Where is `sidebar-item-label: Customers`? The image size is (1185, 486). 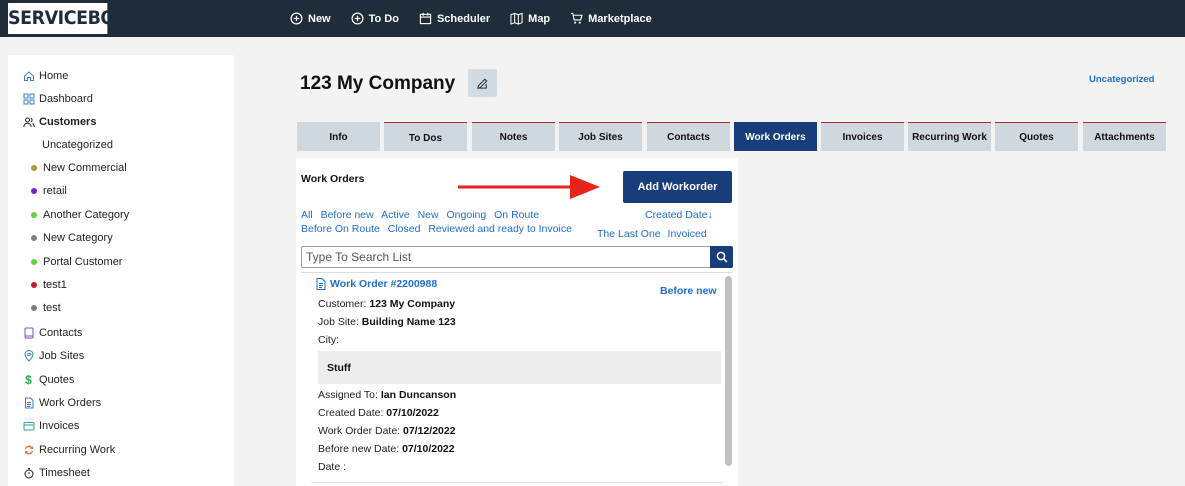
sidebar-item-label: Customers is located at coordinates (68, 121).